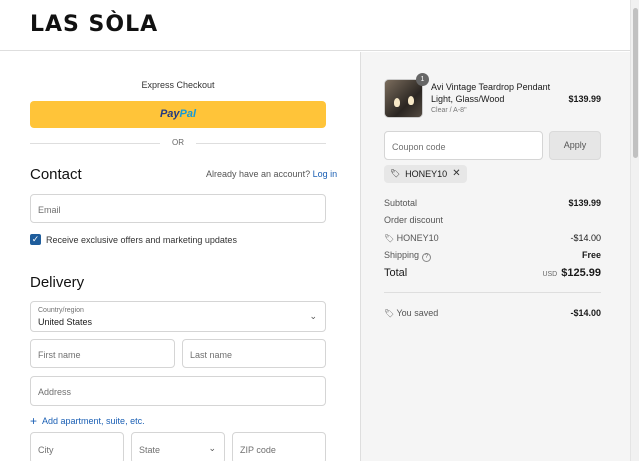 Image resolution: width=639 pixels, height=461 pixels. What do you see at coordinates (46, 450) in the screenshot?
I see `city-placeholder: City` at bounding box center [46, 450].